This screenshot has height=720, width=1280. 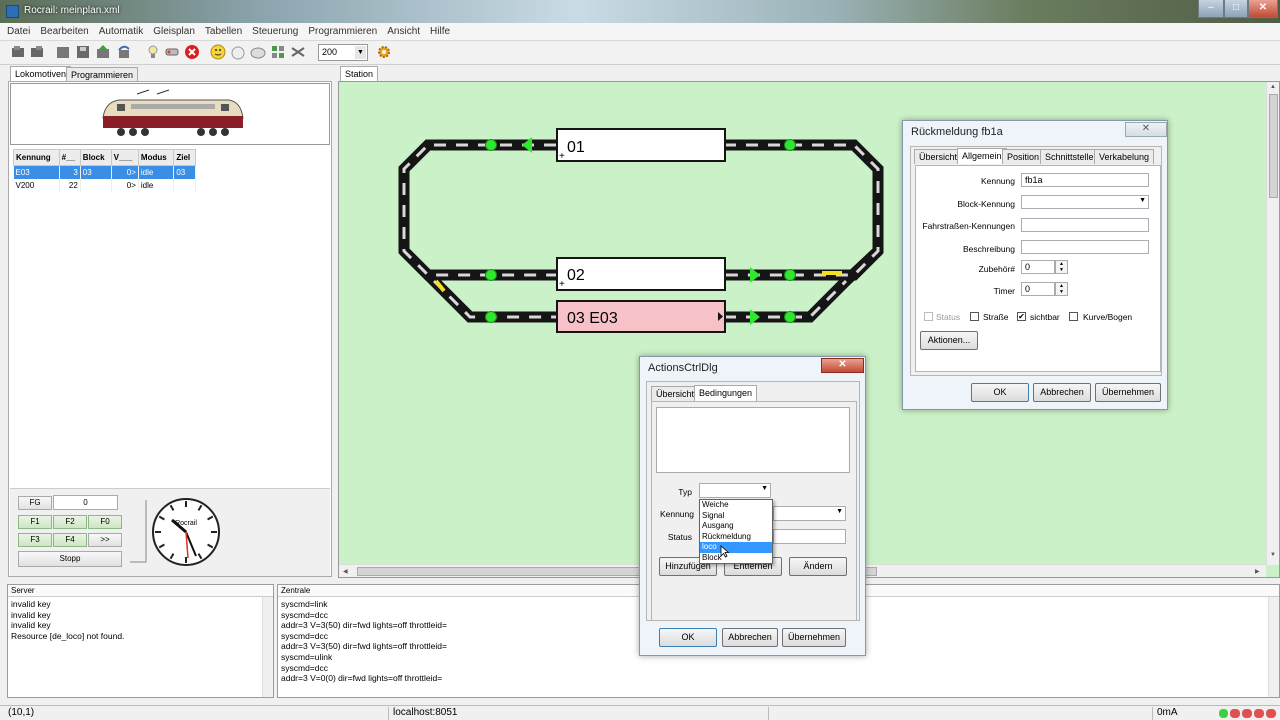 What do you see at coordinates (184, 157) in the screenshot?
I see `col-ziel: Ziel` at bounding box center [184, 157].